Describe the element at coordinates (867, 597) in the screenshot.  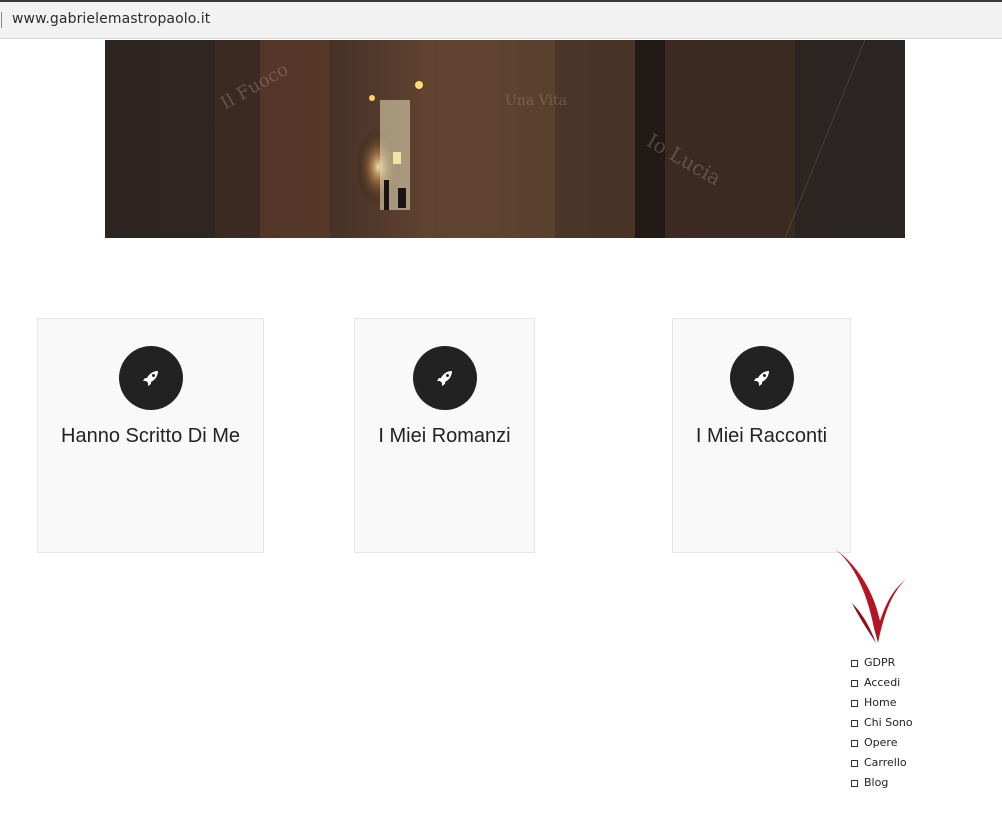
I see `red-arrow-icon` at that location.